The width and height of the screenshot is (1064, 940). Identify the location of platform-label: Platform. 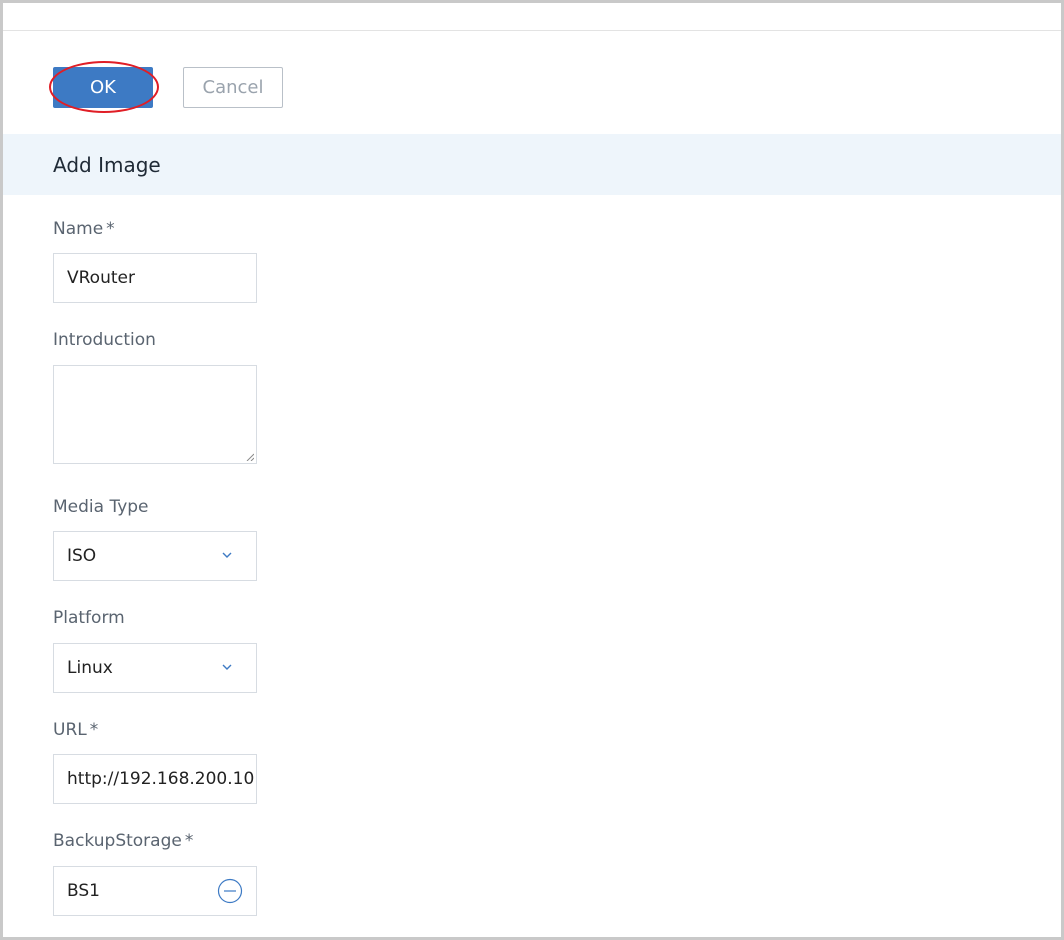
(89, 618).